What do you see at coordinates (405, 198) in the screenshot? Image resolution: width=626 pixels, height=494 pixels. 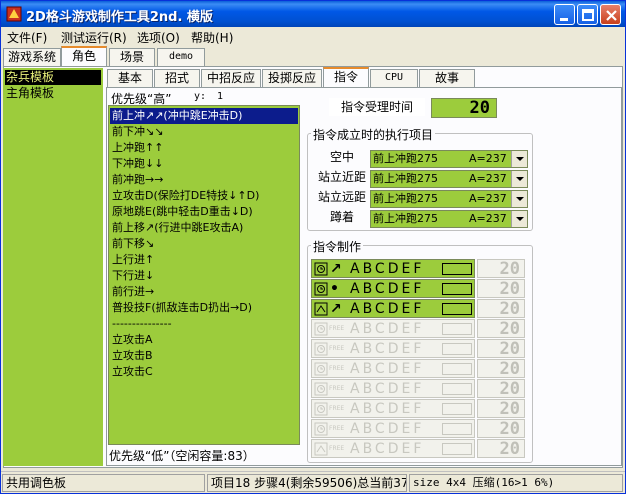 I see `combo-value: 前上冲跑275` at bounding box center [405, 198].